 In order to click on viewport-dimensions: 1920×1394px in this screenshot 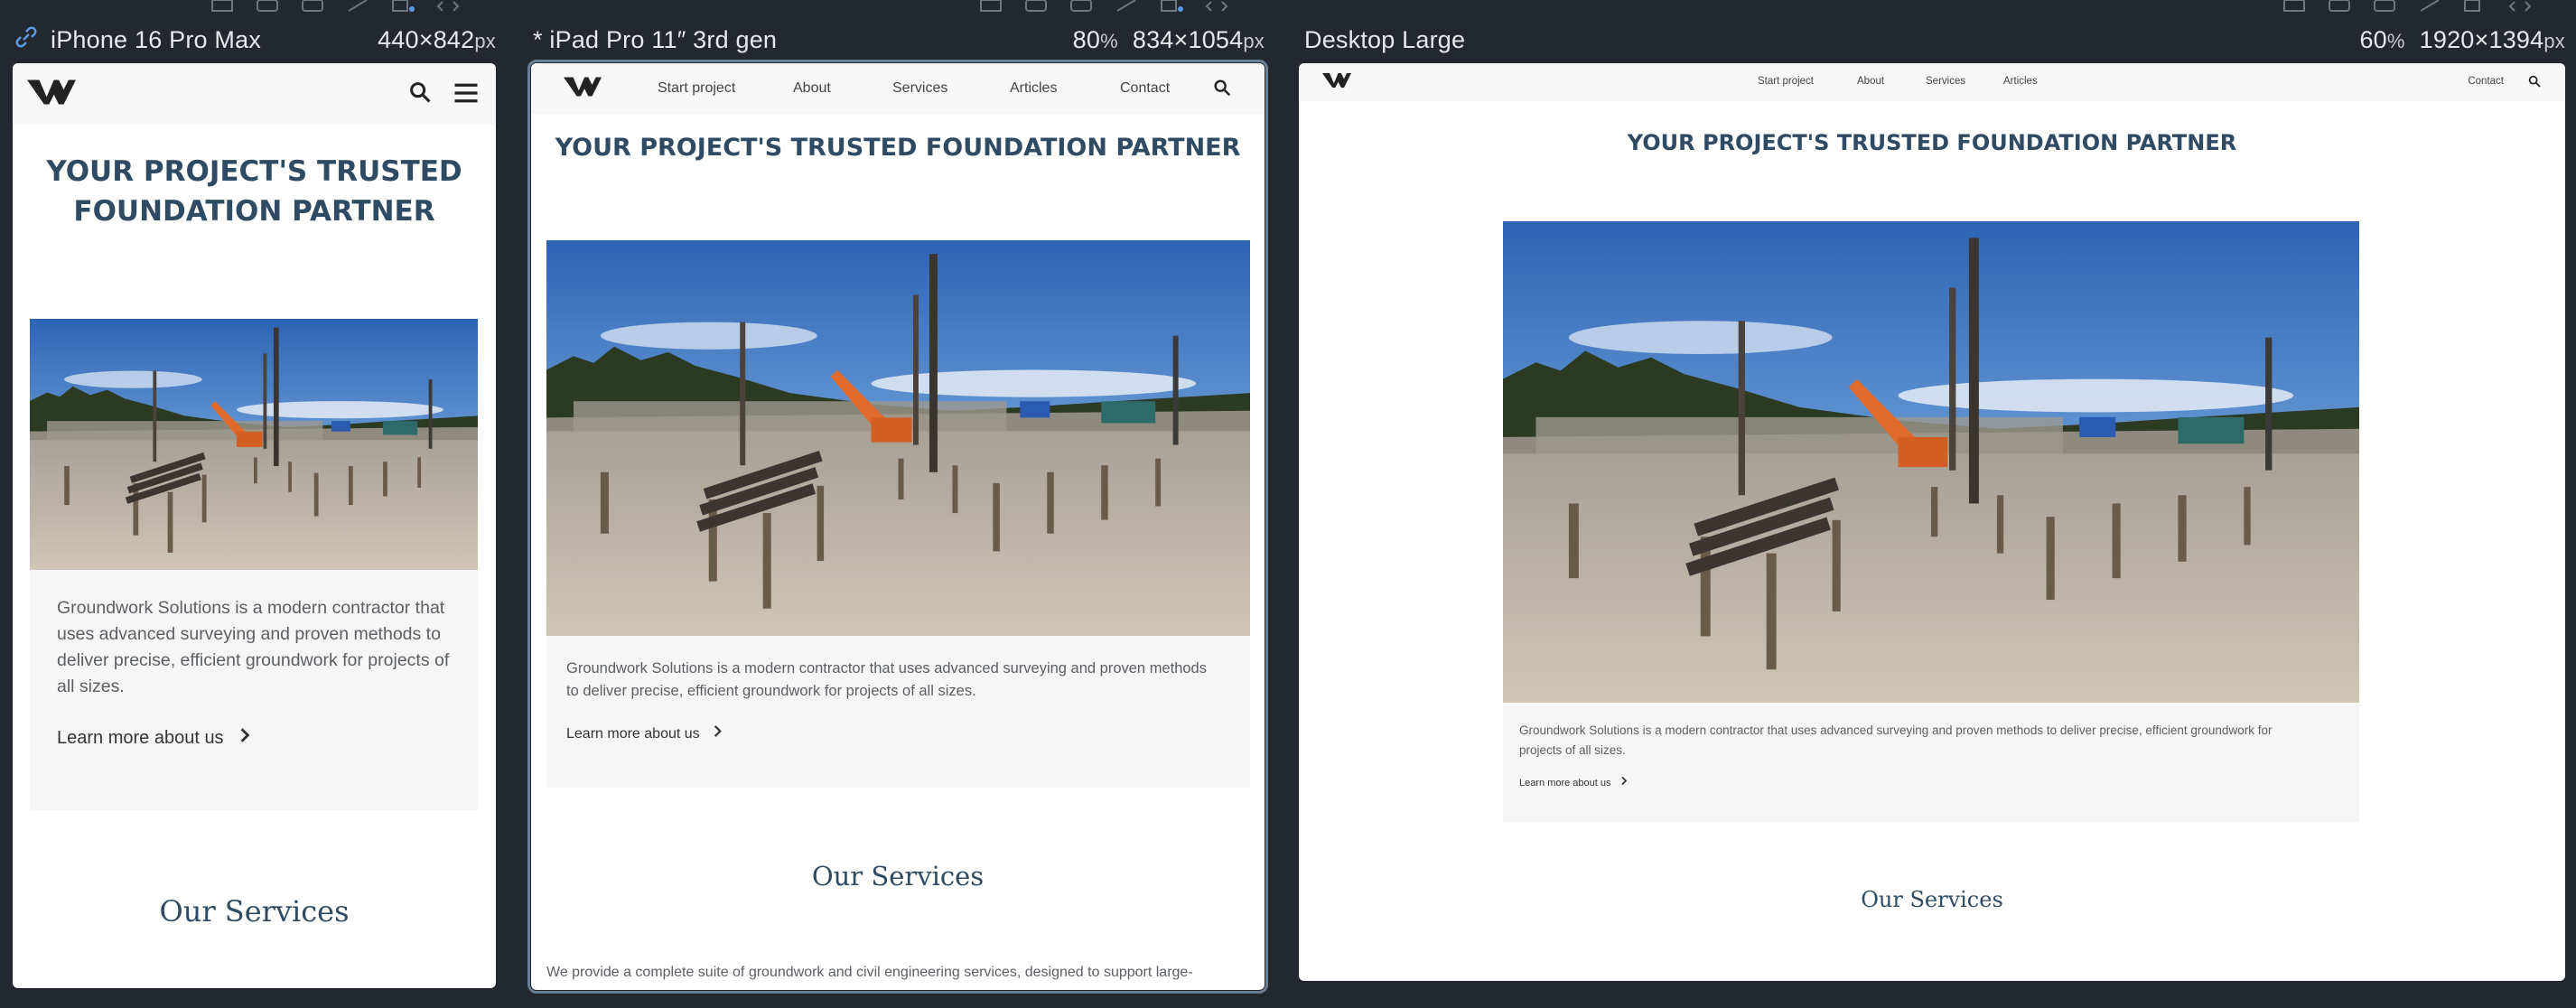, I will do `click(2492, 40)`.